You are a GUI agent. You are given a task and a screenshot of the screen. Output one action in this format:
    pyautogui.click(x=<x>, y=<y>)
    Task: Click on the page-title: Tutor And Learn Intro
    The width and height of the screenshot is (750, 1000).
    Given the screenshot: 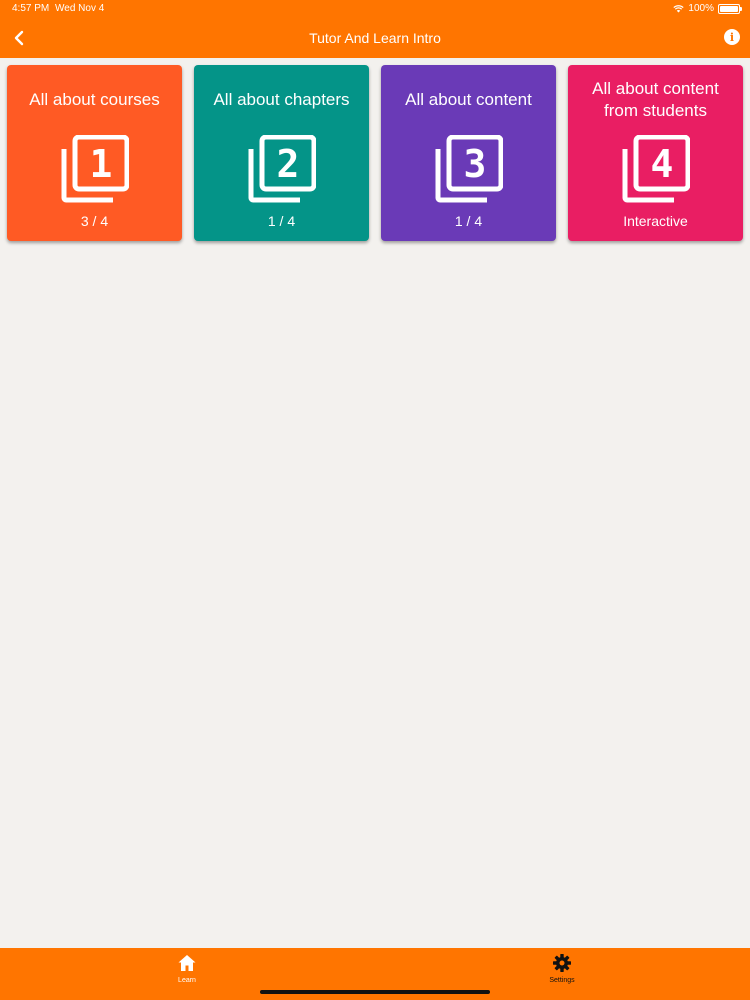 What is the action you would take?
    pyautogui.click(x=375, y=38)
    